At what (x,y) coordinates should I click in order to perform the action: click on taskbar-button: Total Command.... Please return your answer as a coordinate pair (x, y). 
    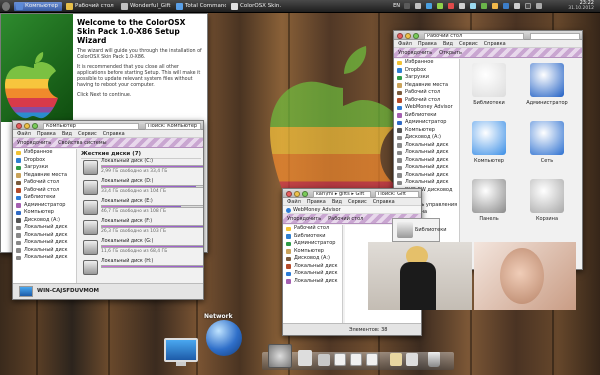
    Looking at the image, I should click on (200, 6).